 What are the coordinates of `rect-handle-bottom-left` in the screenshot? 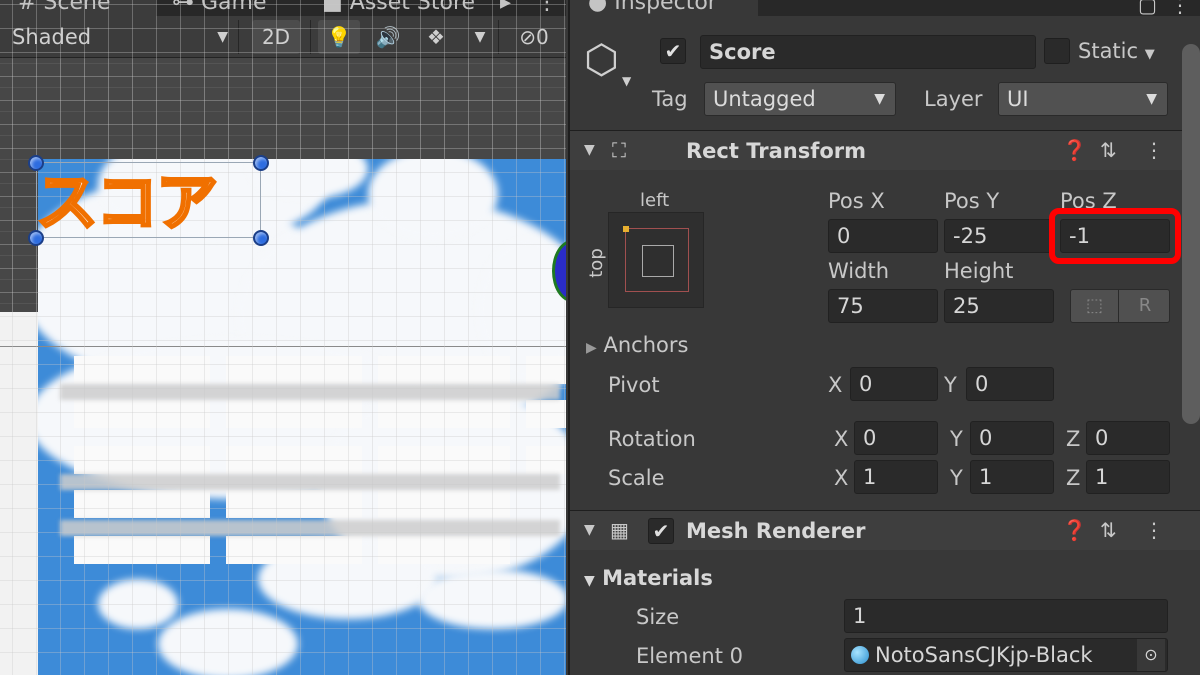 It's located at (36, 238).